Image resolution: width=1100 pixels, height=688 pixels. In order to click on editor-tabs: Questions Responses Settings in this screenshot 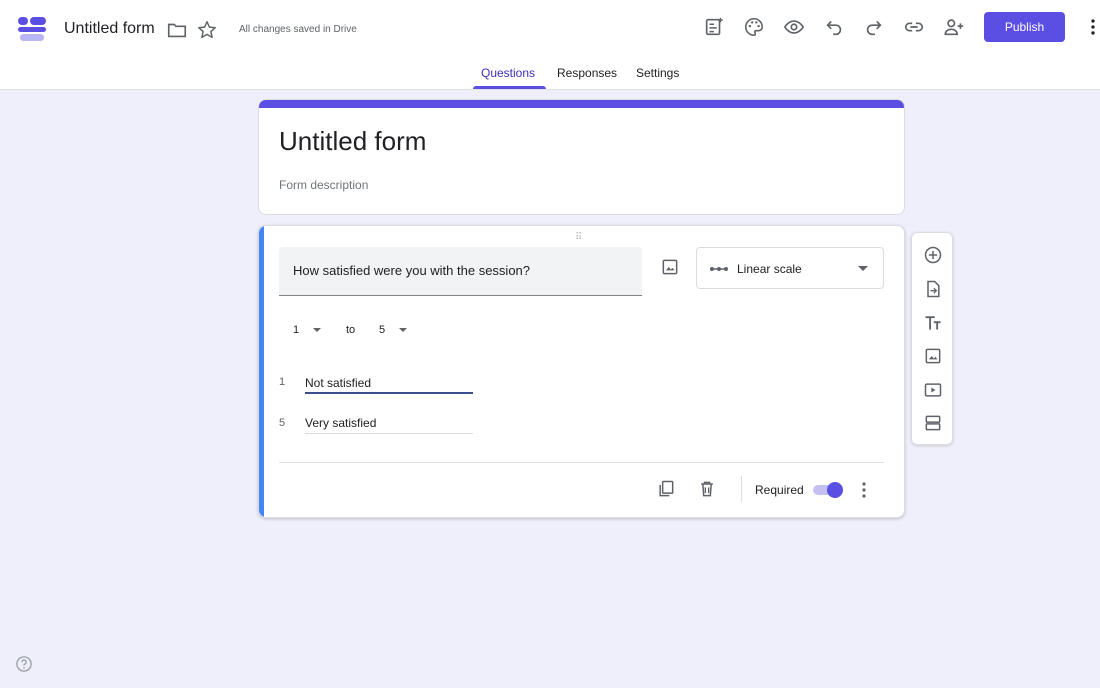, I will do `click(550, 75)`.